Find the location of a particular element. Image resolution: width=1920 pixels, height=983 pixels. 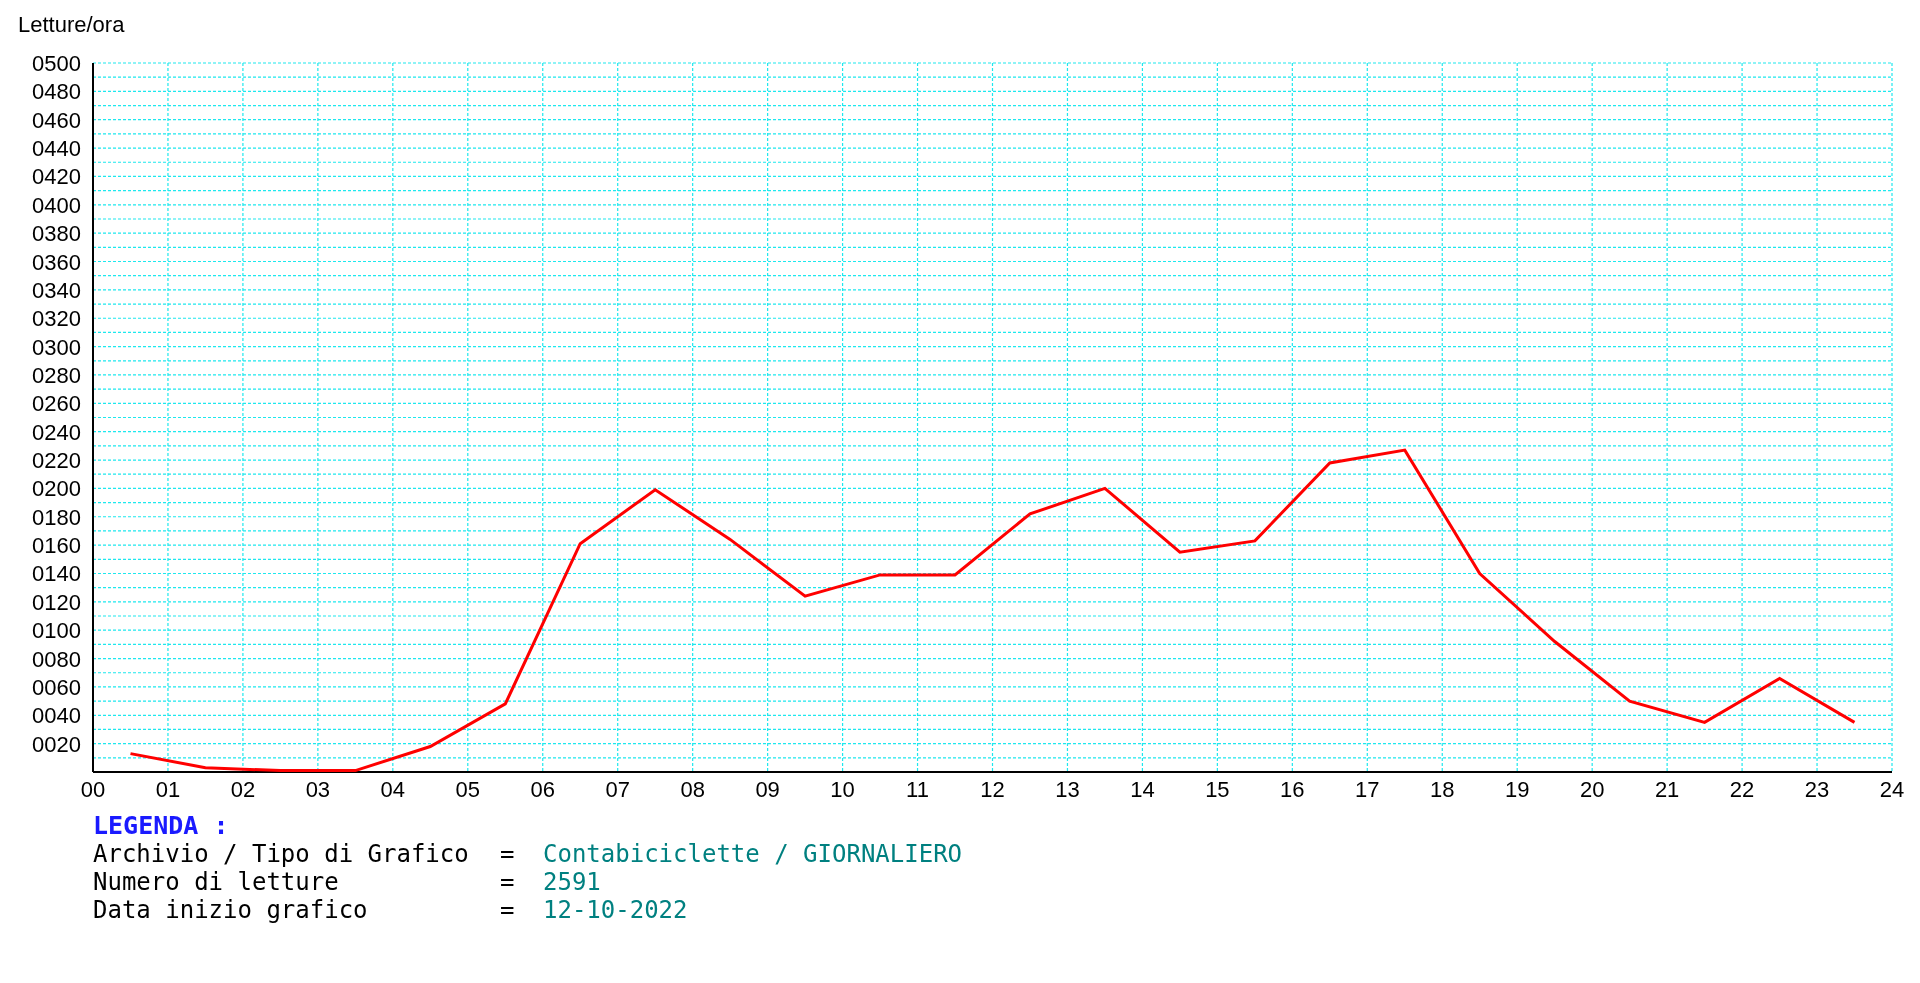

y-tick-label: 0320 is located at coordinates (56, 319).